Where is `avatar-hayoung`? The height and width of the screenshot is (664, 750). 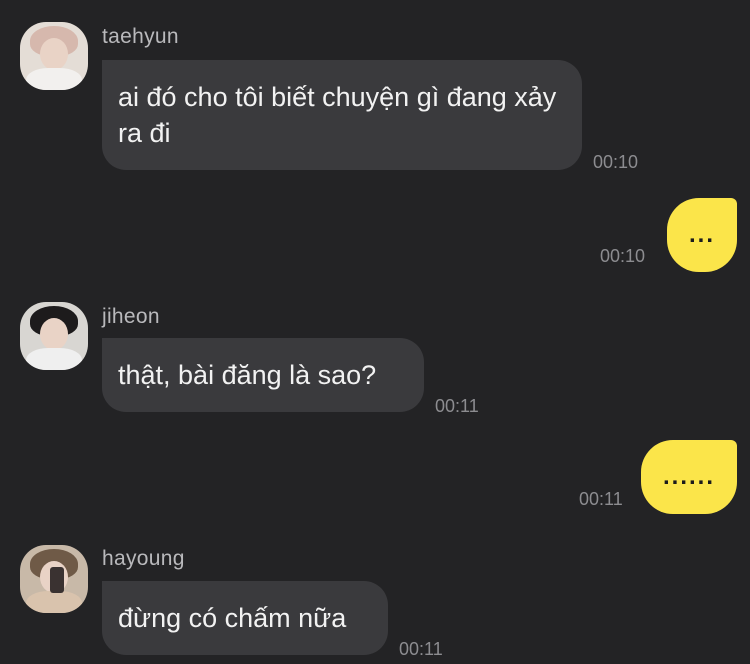 avatar-hayoung is located at coordinates (54, 579).